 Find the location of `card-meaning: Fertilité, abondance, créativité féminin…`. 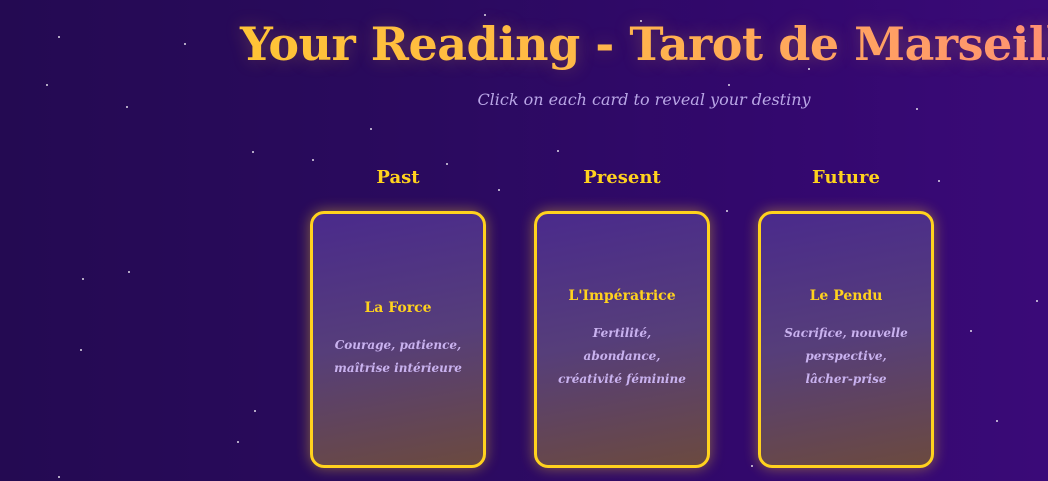

card-meaning: Fertilité, abondance, créativité féminin… is located at coordinates (622, 356).